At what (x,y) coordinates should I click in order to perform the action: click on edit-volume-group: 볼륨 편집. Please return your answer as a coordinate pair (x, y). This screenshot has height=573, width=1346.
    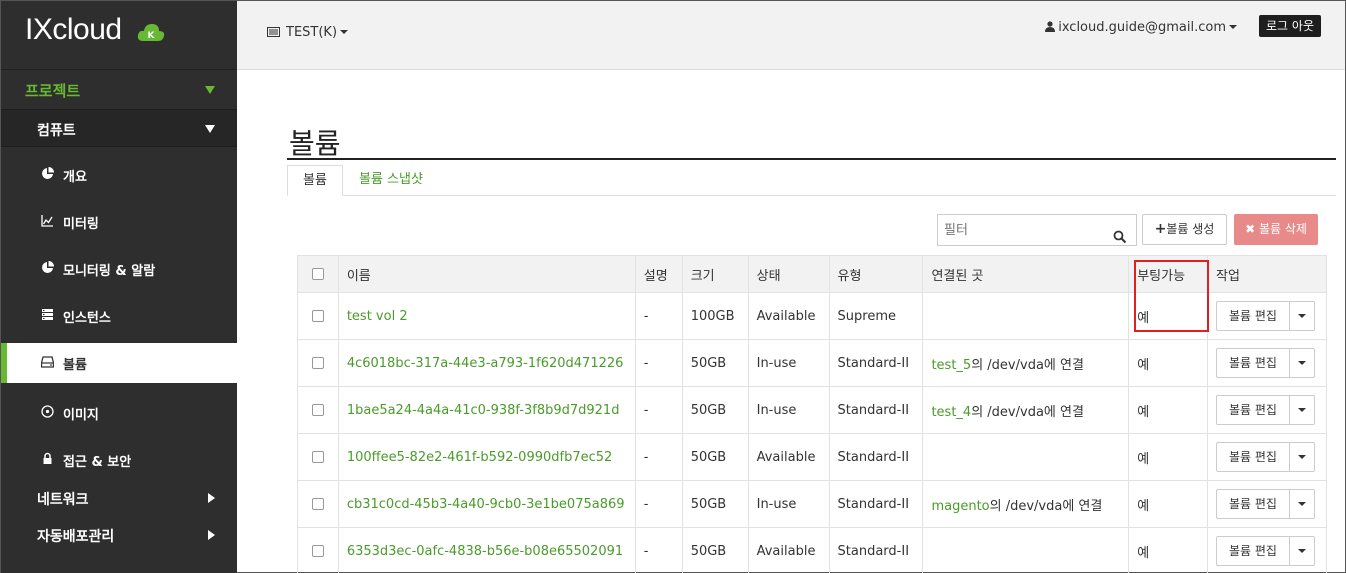
    Looking at the image, I should click on (1265, 316).